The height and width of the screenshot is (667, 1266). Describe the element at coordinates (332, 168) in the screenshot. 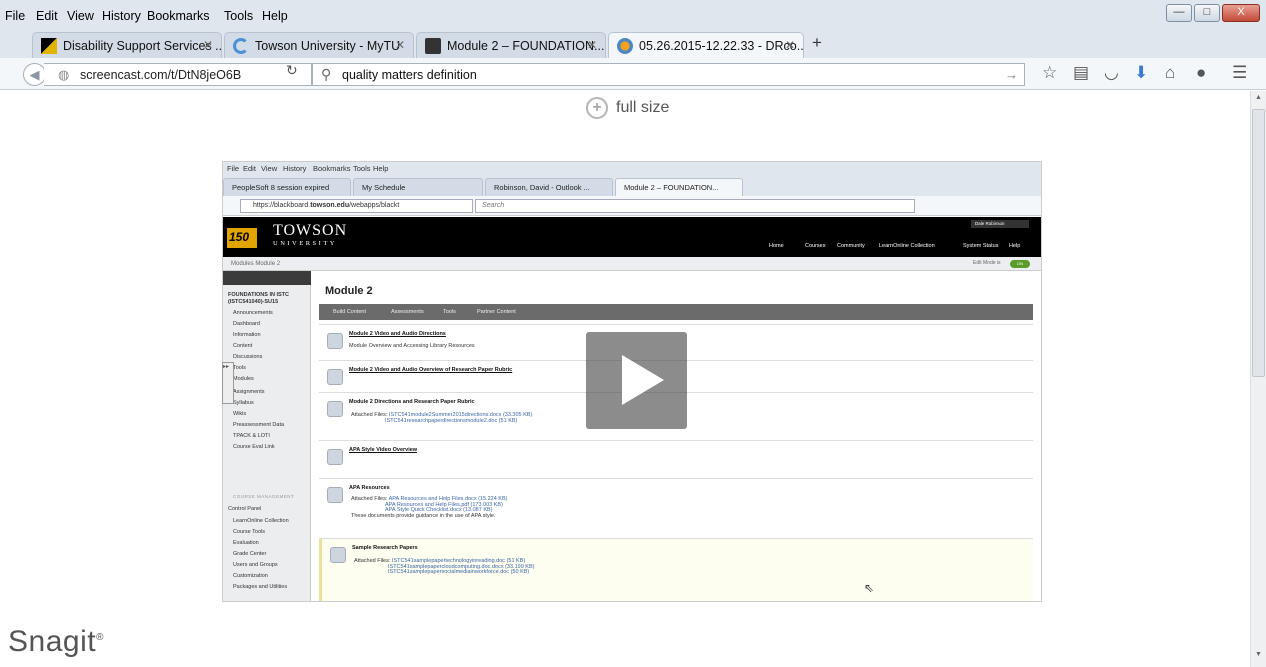

I see `video-menu-item: Bookmarks` at that location.